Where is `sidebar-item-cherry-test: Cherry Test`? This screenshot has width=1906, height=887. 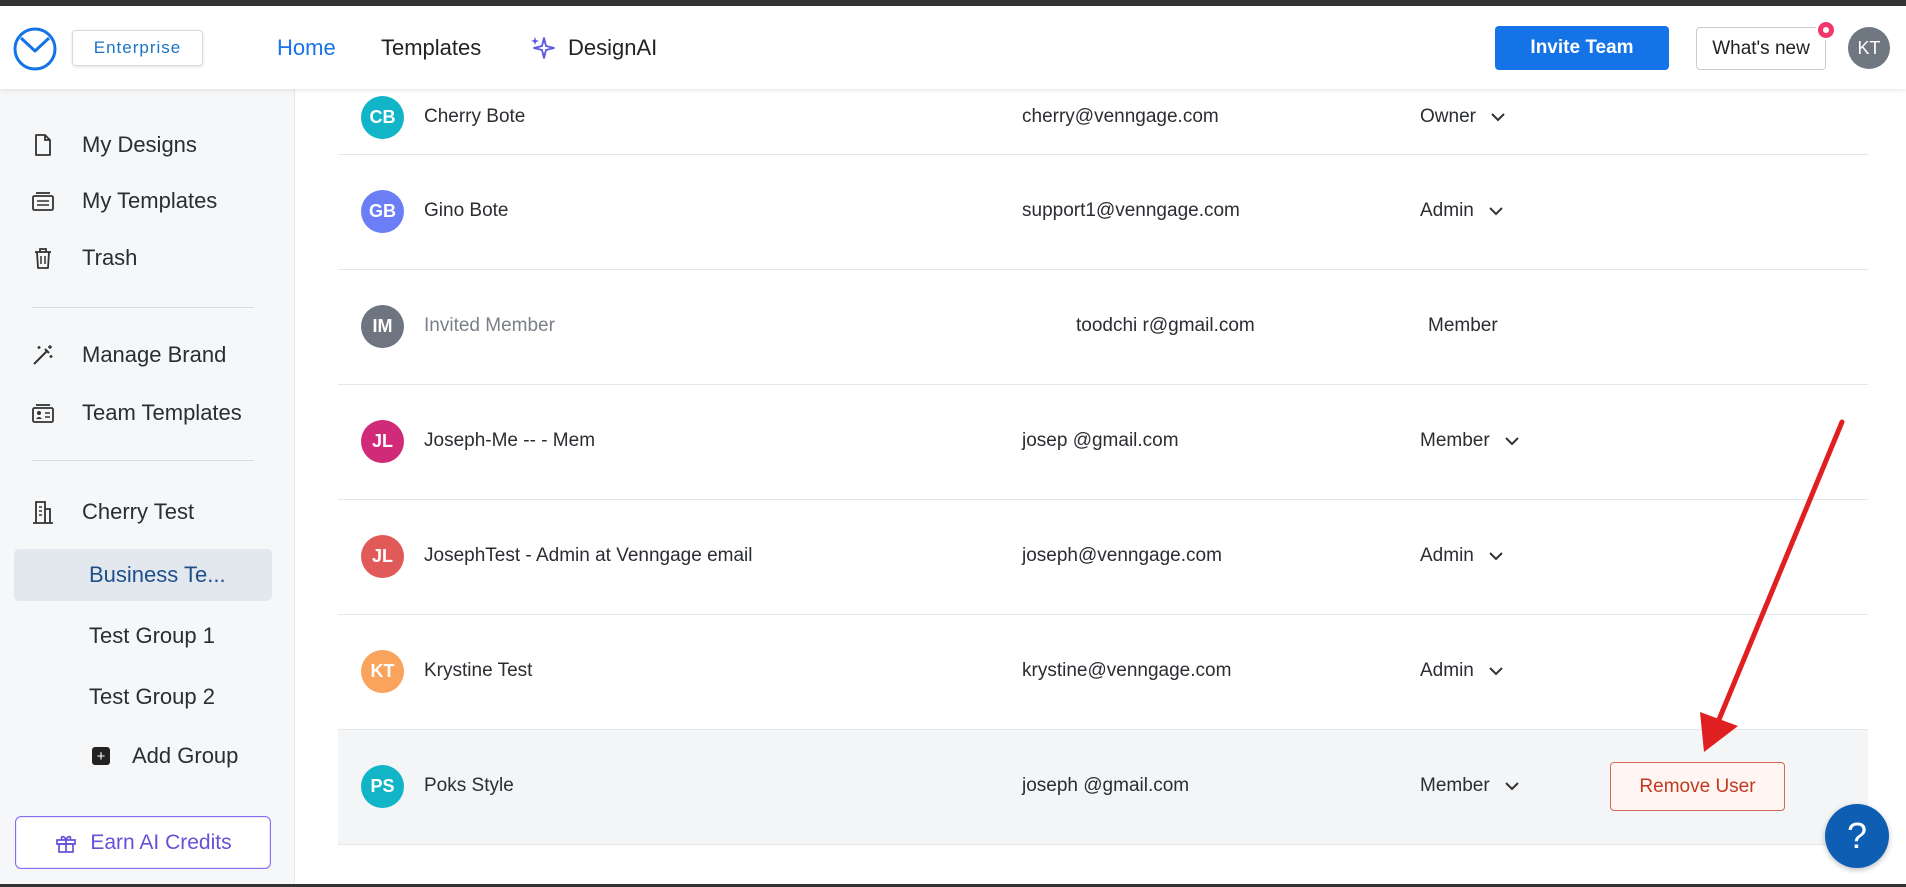
sidebar-item-cherry-test: Cherry Test is located at coordinates (112, 512).